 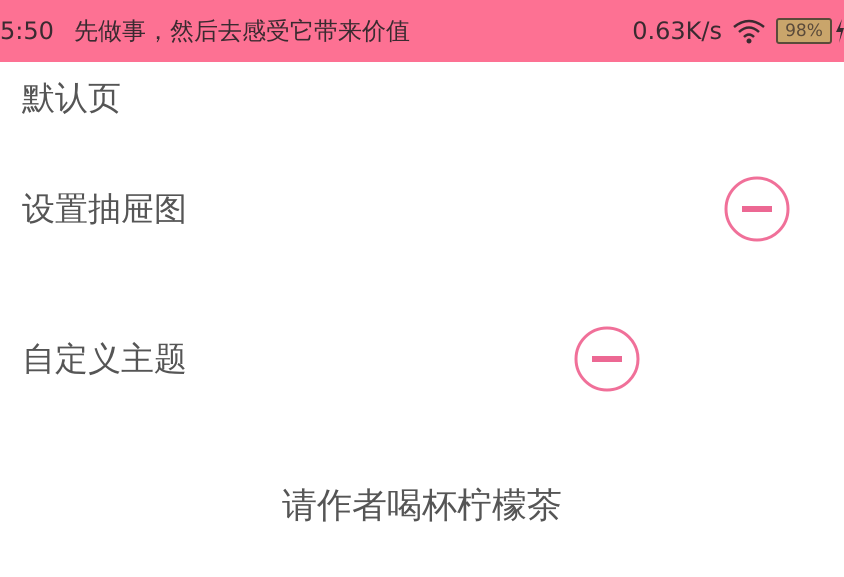 What do you see at coordinates (804, 31) in the screenshot?
I see `battery-indicator: 98%` at bounding box center [804, 31].